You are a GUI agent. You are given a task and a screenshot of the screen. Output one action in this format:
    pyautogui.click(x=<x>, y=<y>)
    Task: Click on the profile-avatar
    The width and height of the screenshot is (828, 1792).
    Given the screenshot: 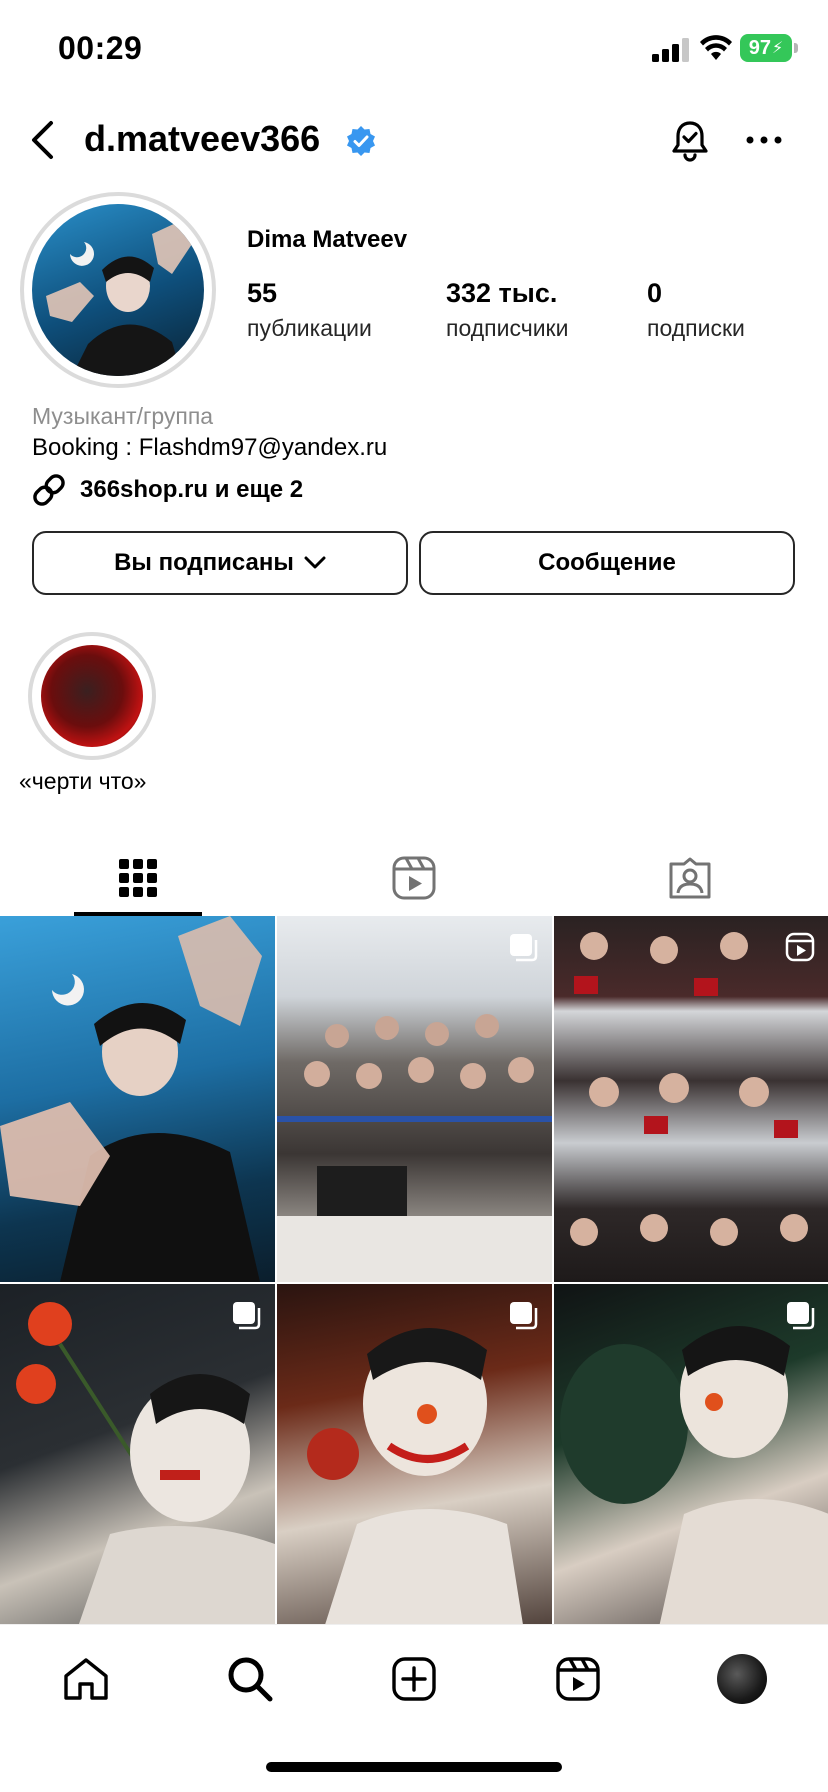 What is the action you would take?
    pyautogui.click(x=118, y=290)
    